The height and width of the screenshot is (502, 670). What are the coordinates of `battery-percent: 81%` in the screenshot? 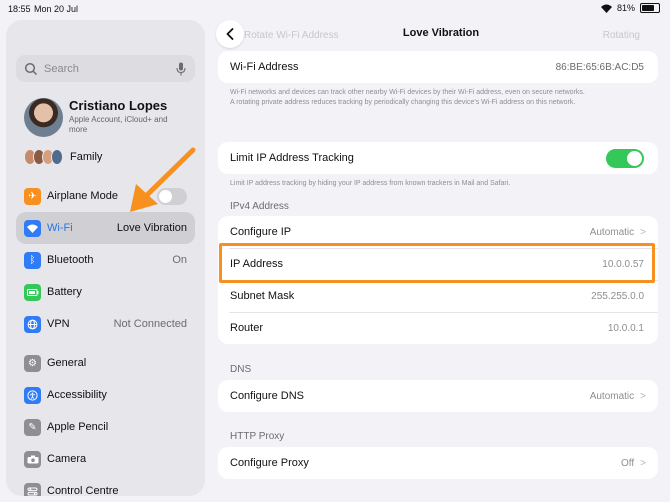 It's located at (625, 8).